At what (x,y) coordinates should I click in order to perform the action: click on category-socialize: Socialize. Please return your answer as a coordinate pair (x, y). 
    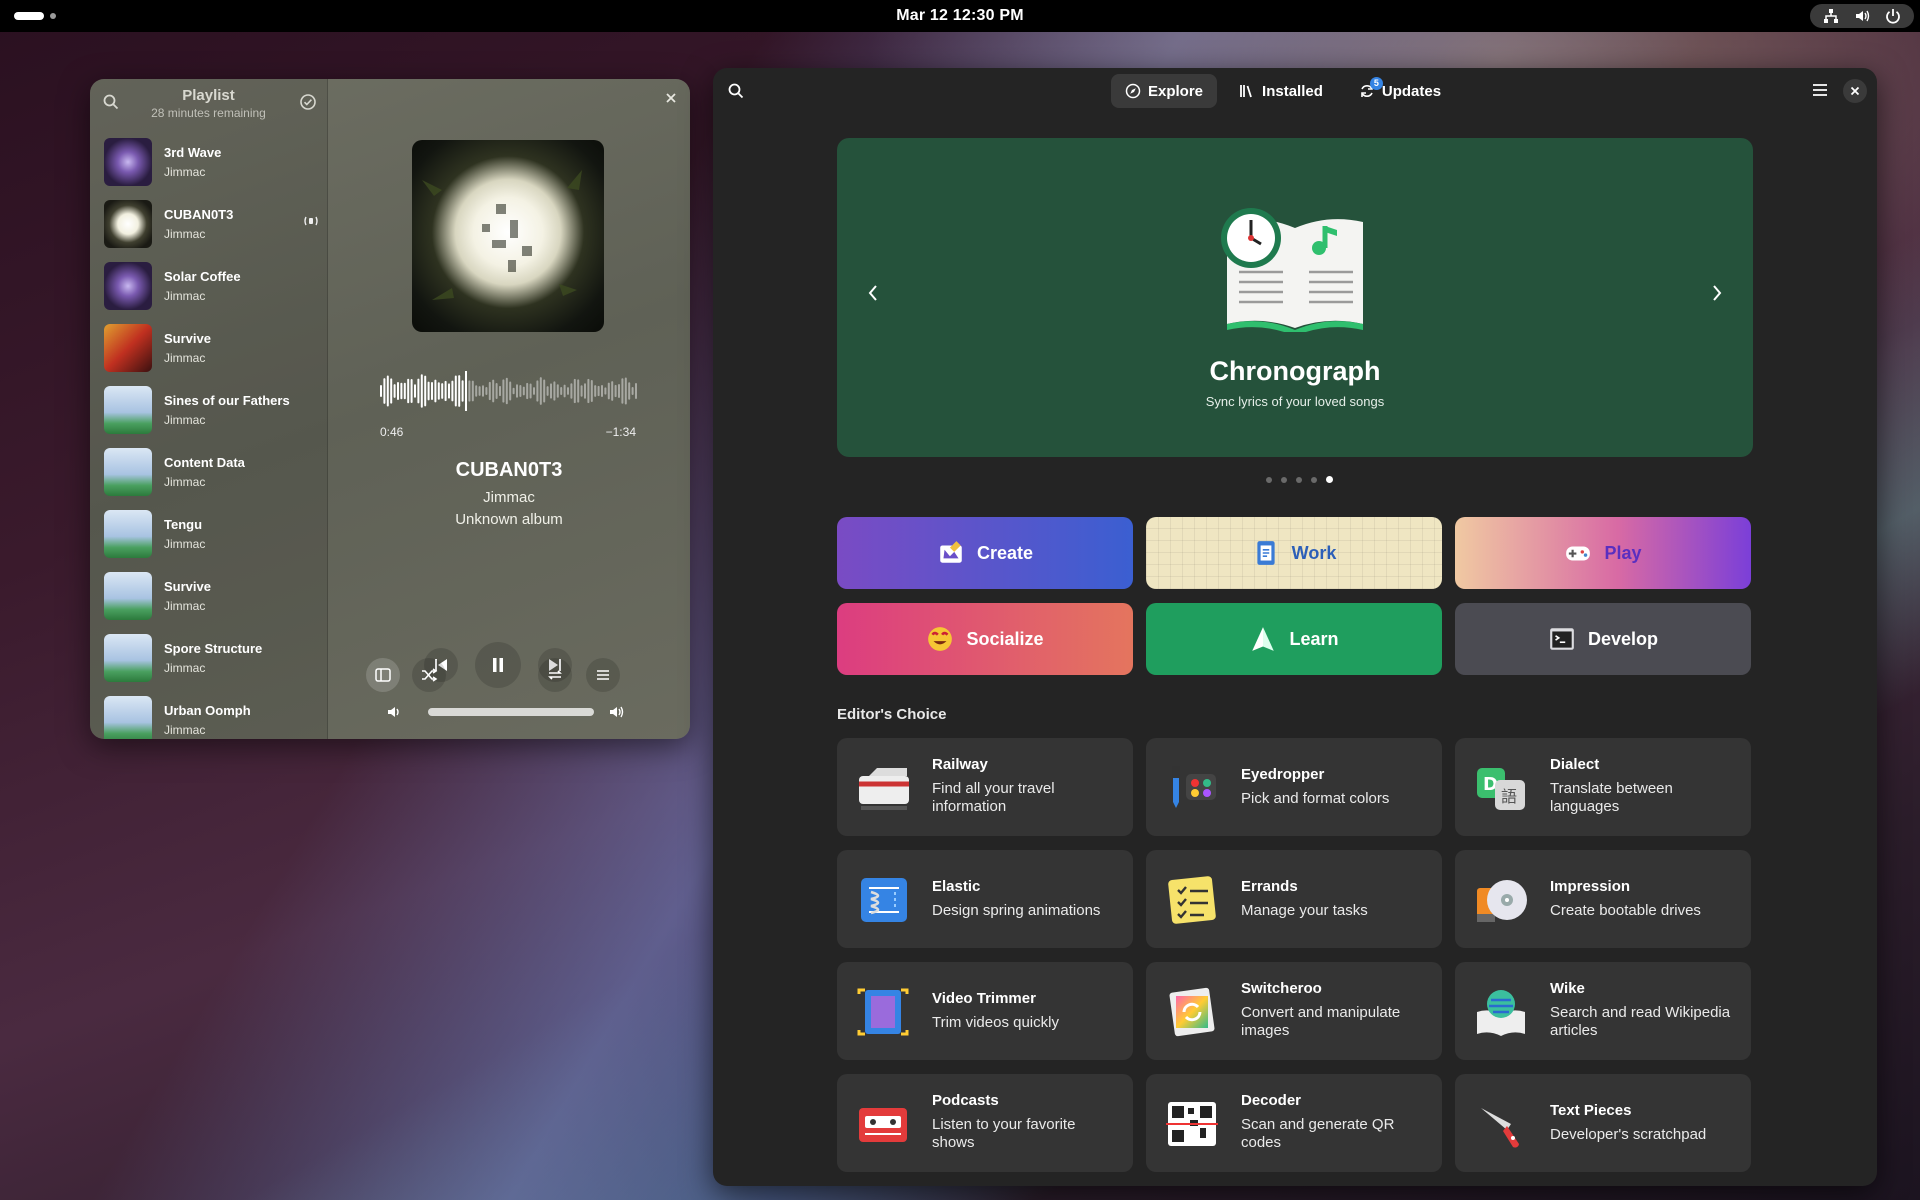
    Looking at the image, I should click on (985, 639).